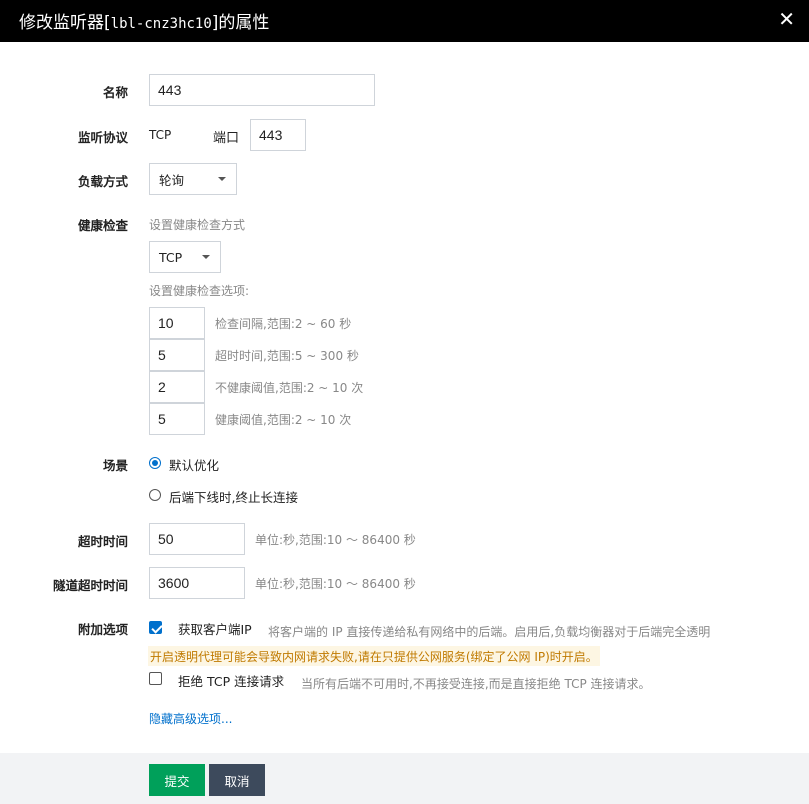 This screenshot has width=809, height=804. Describe the element at coordinates (102, 629) in the screenshot. I see `extra-label: 附加选项` at that location.